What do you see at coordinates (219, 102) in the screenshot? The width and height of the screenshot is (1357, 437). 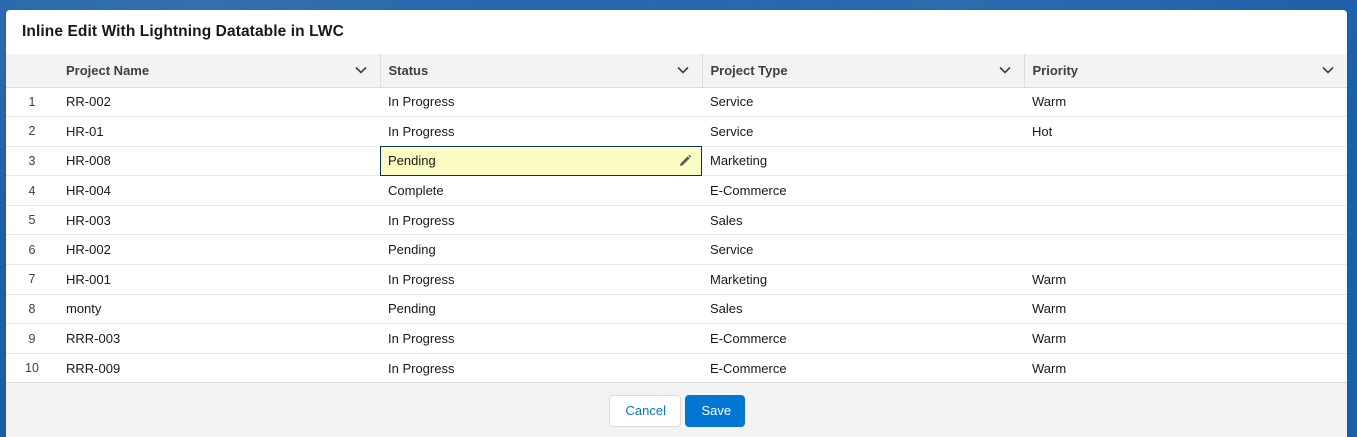 I see `cell-project-name: RR-002` at bounding box center [219, 102].